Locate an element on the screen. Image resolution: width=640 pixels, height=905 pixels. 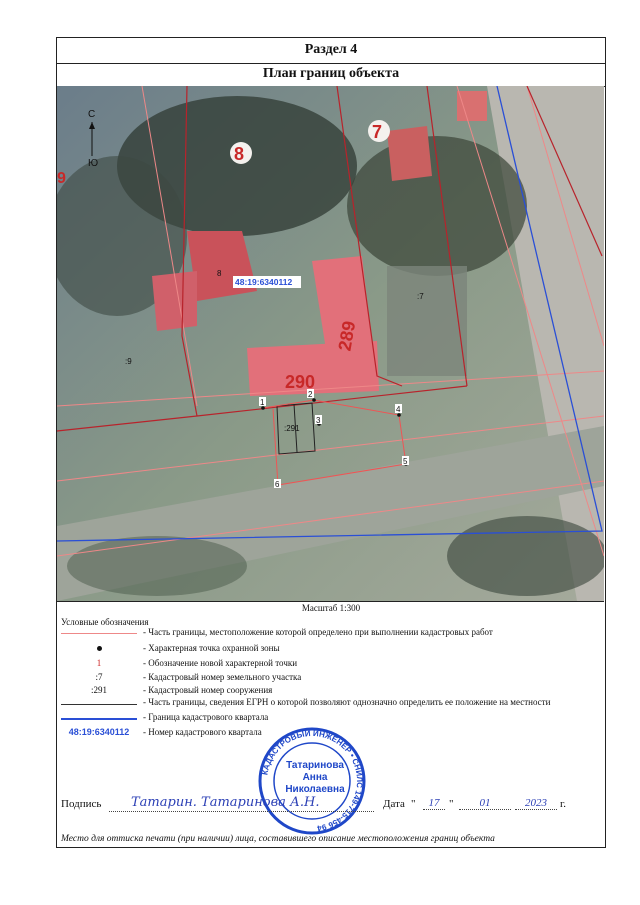
legend-point-number-symbol: 1 is located at coordinates (99, 663).